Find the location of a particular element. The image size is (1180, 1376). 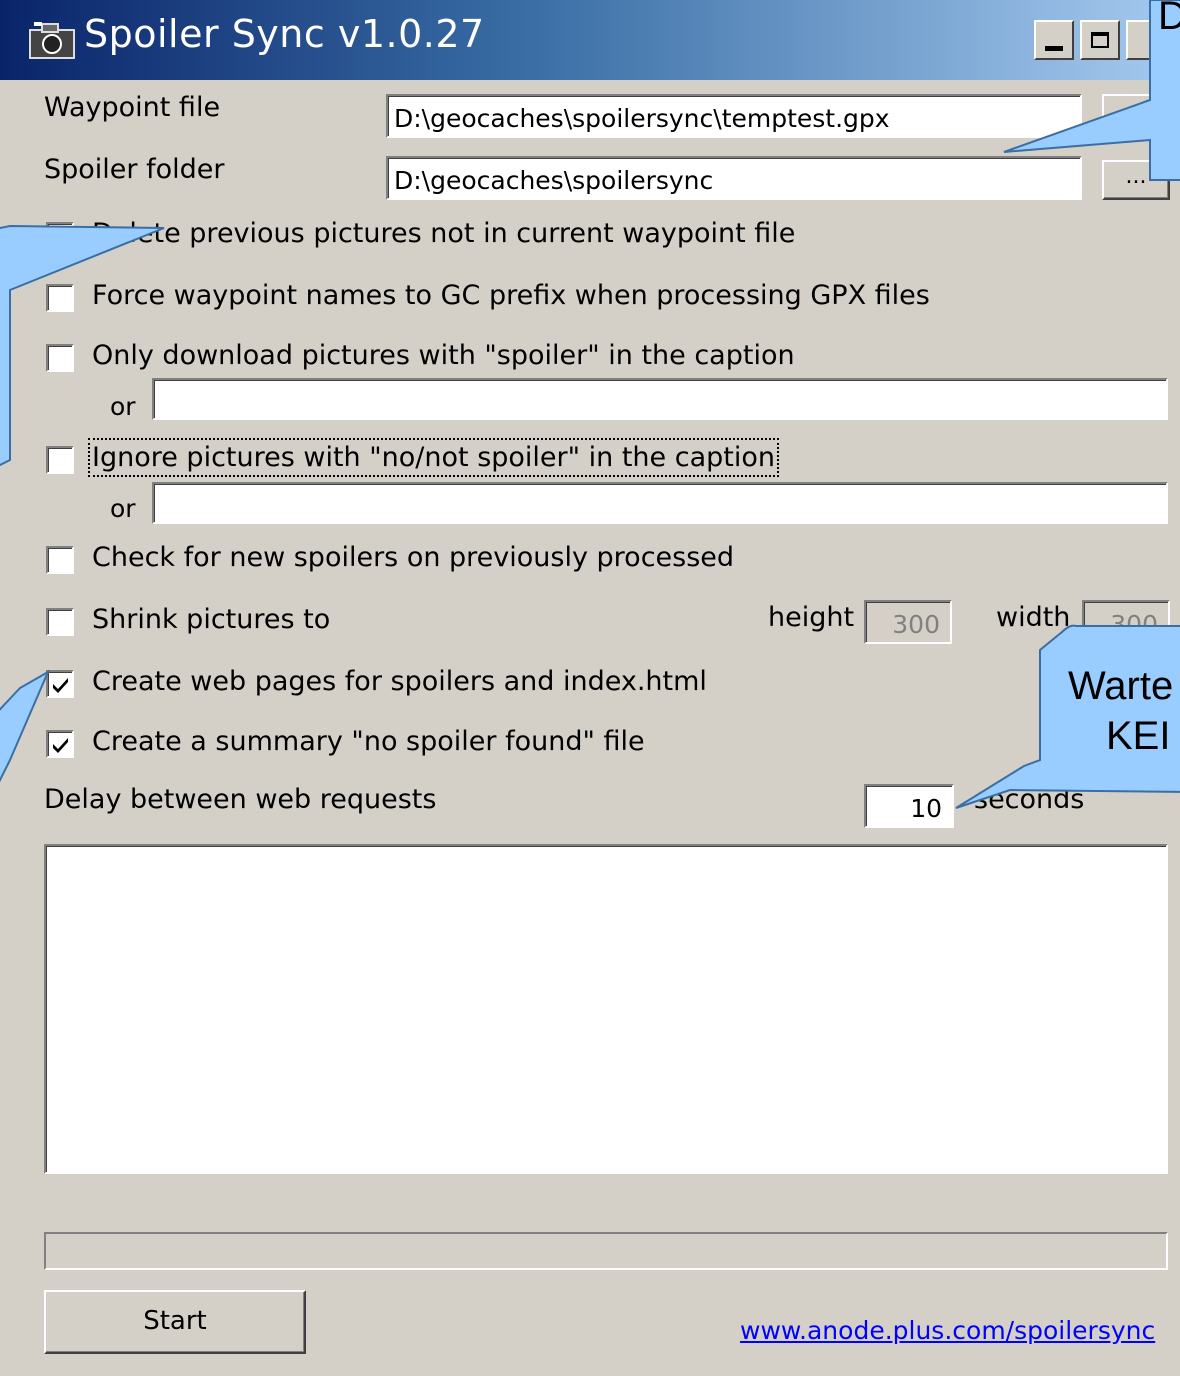

callout-right-text-1: Warte is located at coordinates (1121, 686).